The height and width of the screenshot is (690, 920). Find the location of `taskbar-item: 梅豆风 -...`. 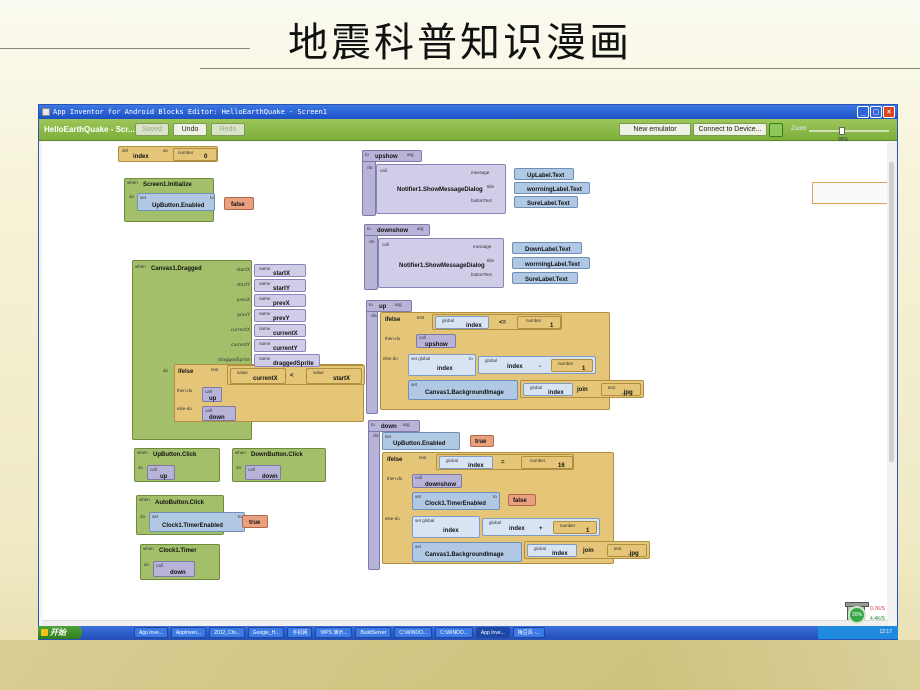

taskbar-item: 梅豆风 -... is located at coordinates (528, 632).